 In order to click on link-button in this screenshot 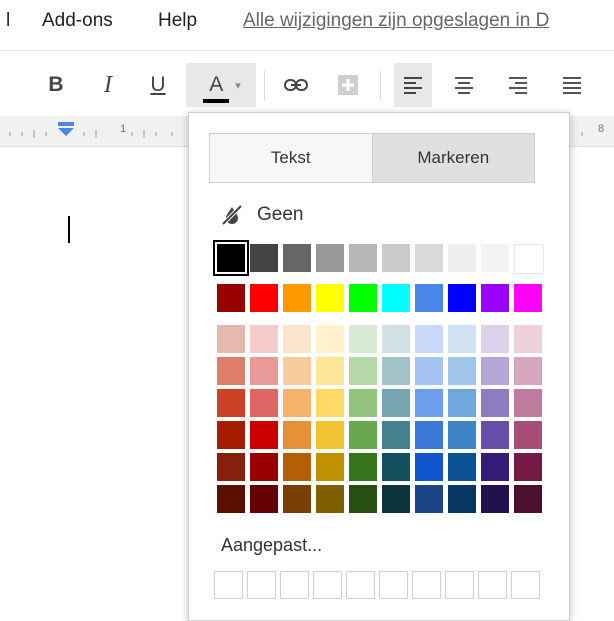, I will do `click(296, 85)`.